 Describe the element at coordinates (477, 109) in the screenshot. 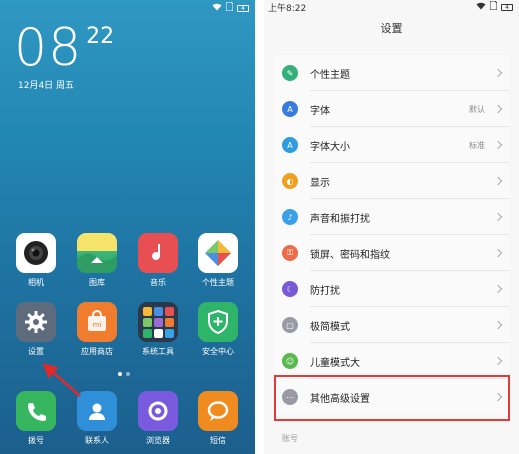

I see `settings-row-value: 默认` at that location.